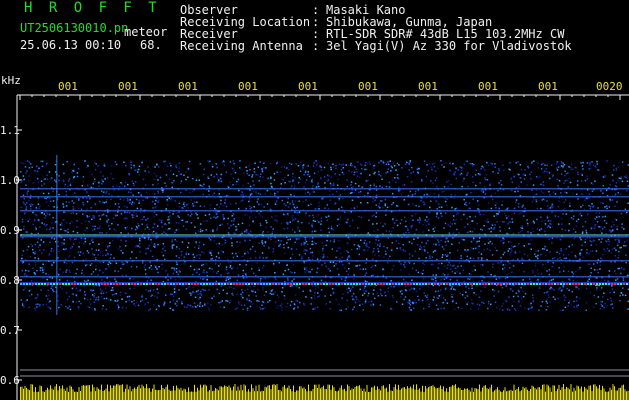 Image resolution: width=629 pixels, height=400 pixels. Describe the element at coordinates (324, 392) in the screenshot. I see `noise-floor-graph` at that location.